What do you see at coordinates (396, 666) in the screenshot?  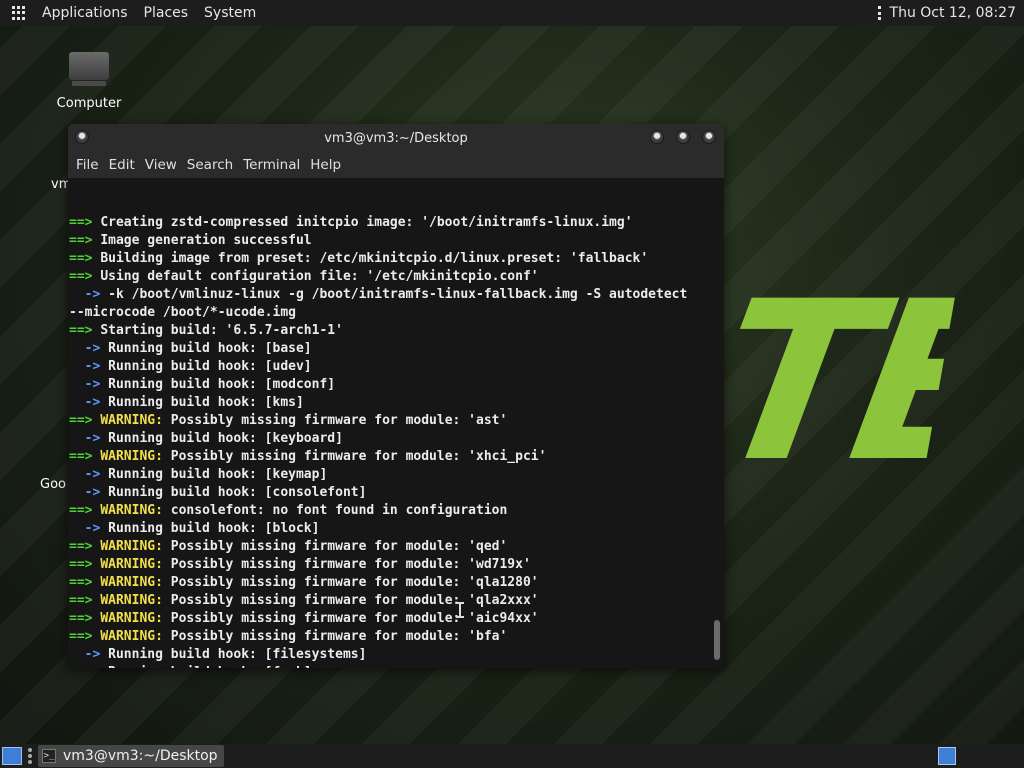 I see `terminal-line: -> Running build hook: [fsck]` at bounding box center [396, 666].